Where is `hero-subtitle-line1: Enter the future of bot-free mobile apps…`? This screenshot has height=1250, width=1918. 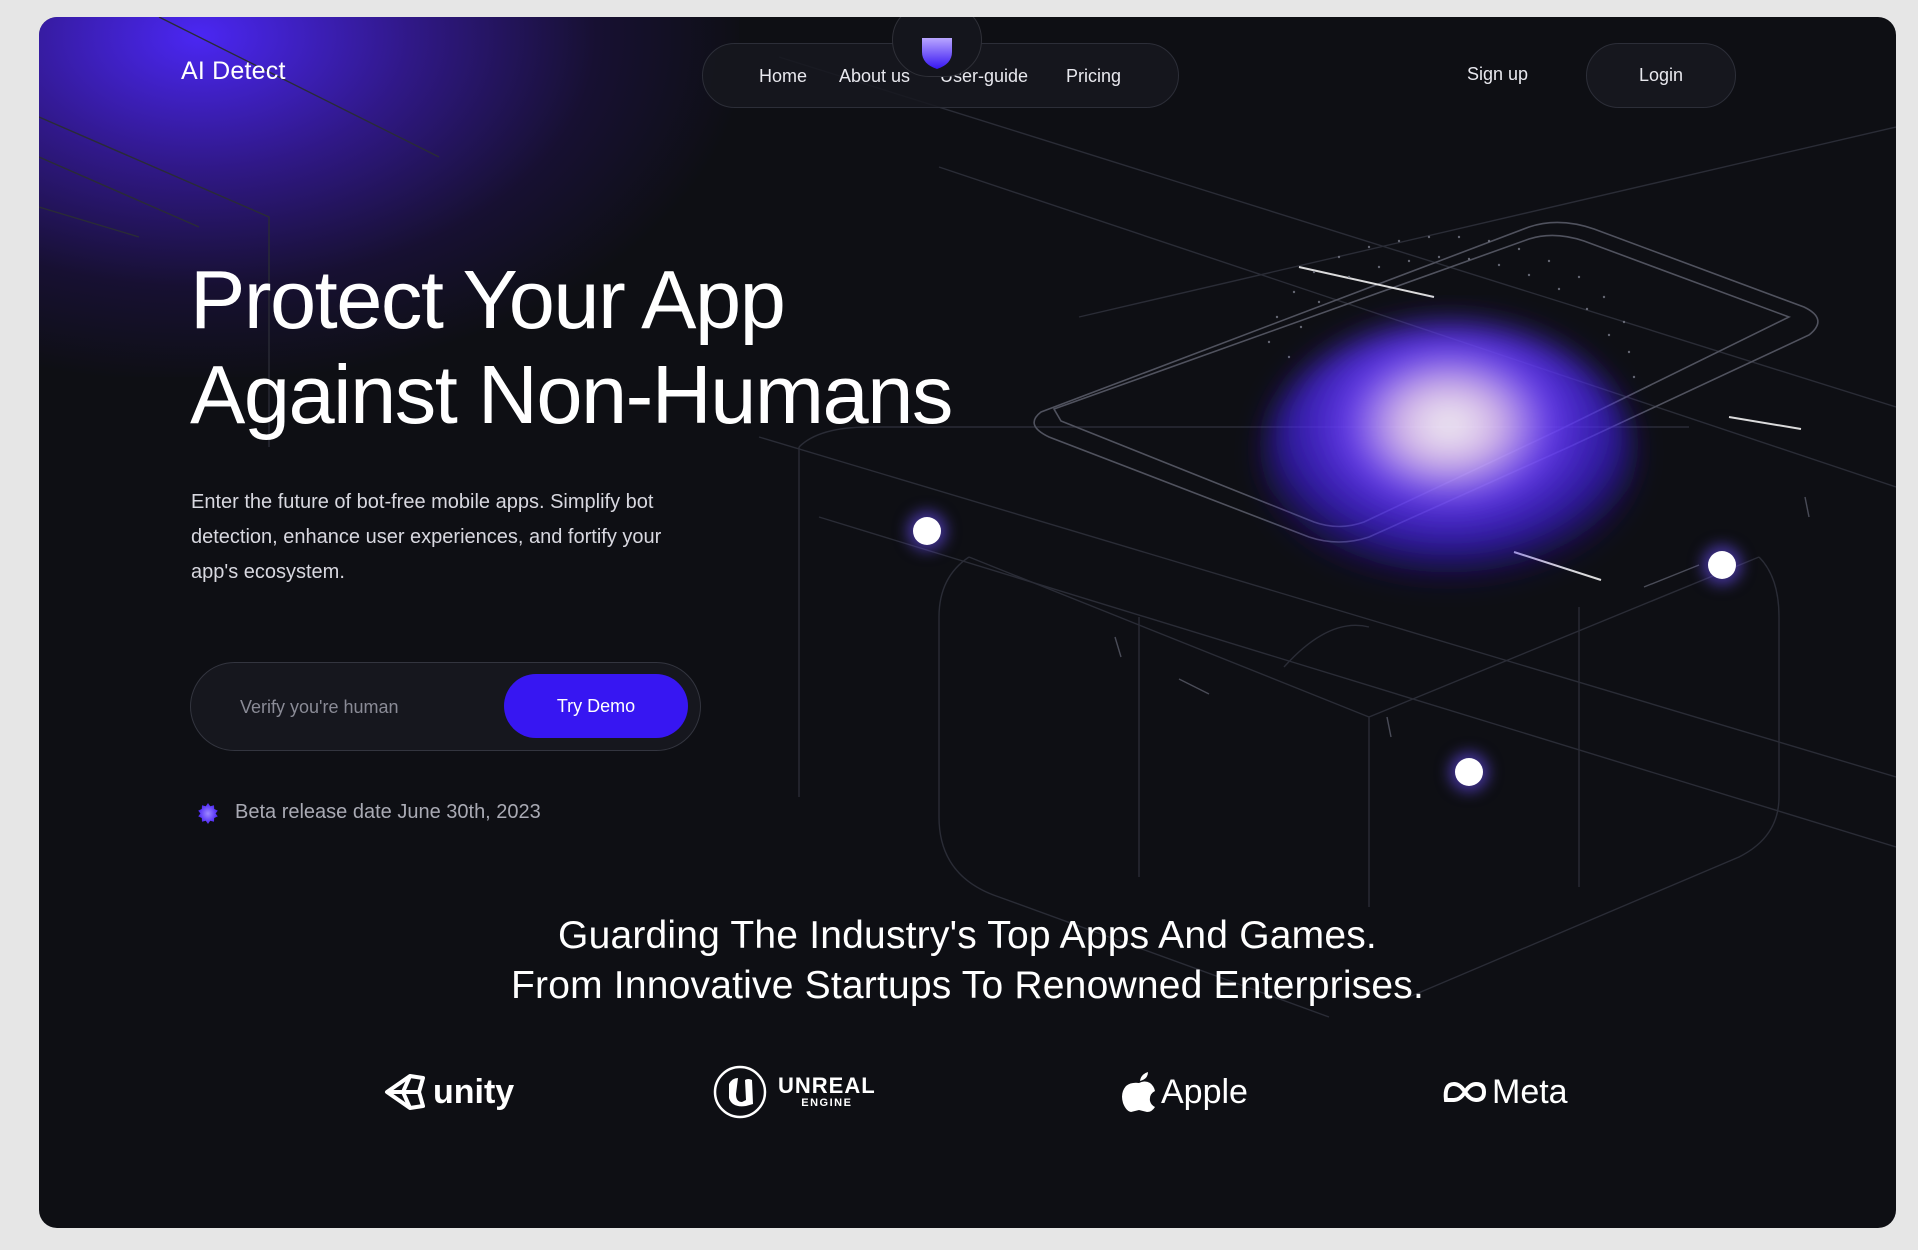
hero-subtitle-line1: Enter the future of bot-free mobile apps… is located at coordinates (422, 502).